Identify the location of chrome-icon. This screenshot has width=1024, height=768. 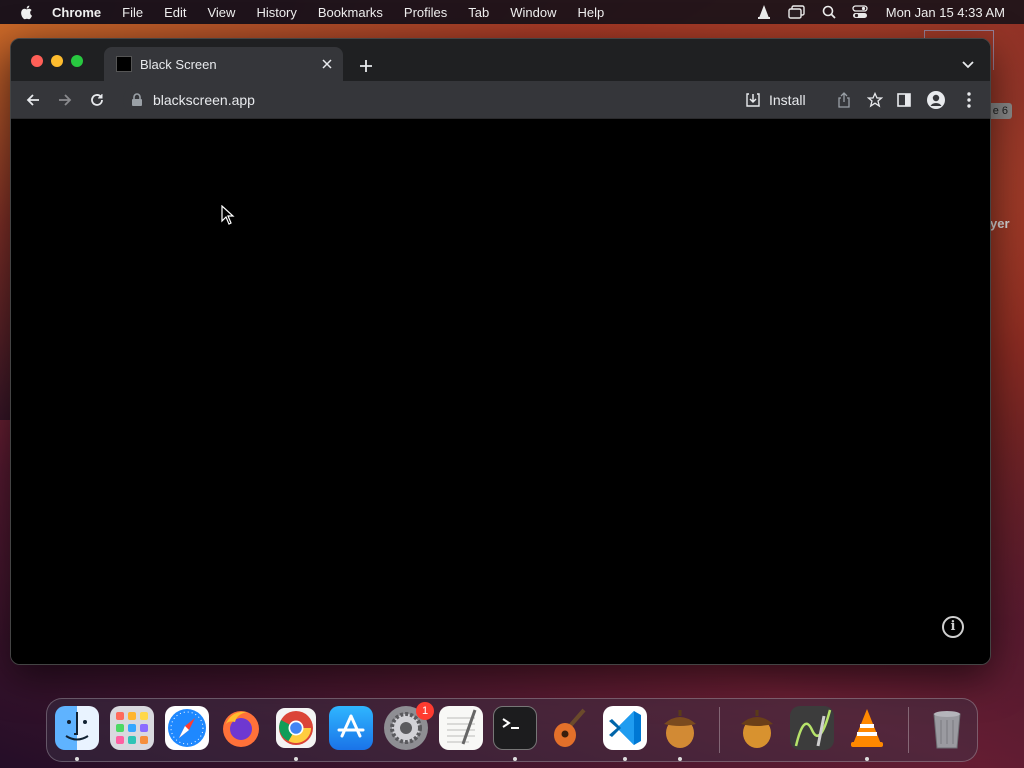
(296, 728).